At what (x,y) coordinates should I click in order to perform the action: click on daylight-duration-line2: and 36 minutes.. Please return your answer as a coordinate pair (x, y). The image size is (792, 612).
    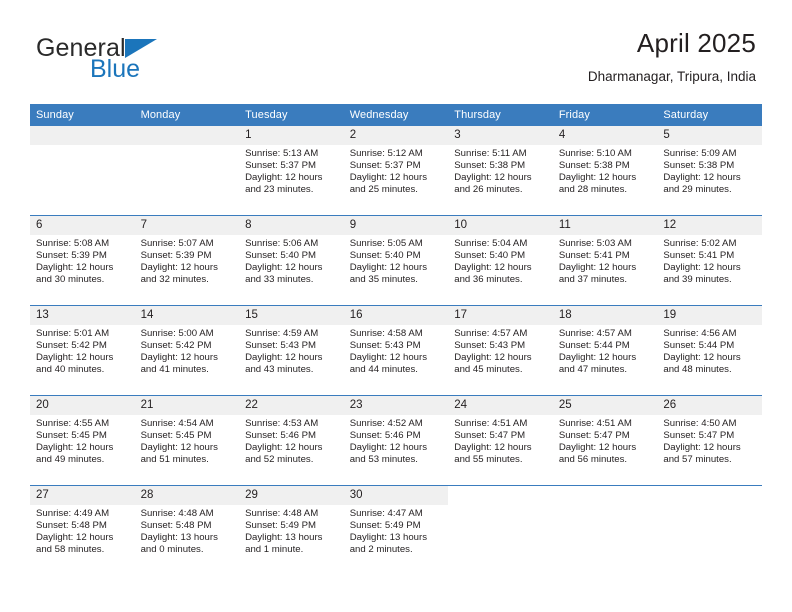
    Looking at the image, I should click on (488, 280).